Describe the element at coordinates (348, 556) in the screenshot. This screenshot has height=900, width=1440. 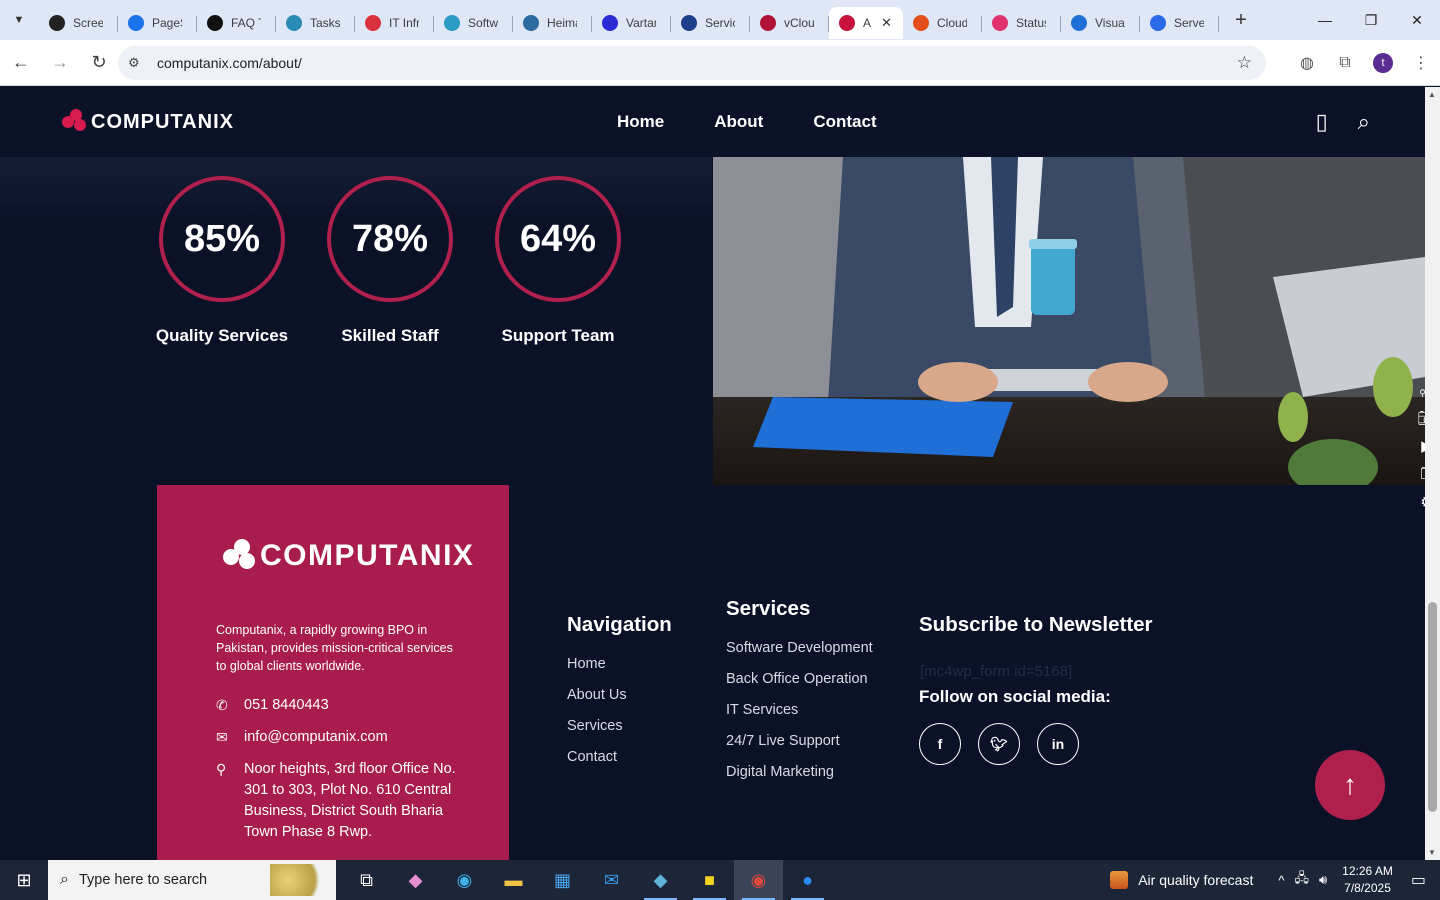
I see `footer-logo: COMPUTANIX` at that location.